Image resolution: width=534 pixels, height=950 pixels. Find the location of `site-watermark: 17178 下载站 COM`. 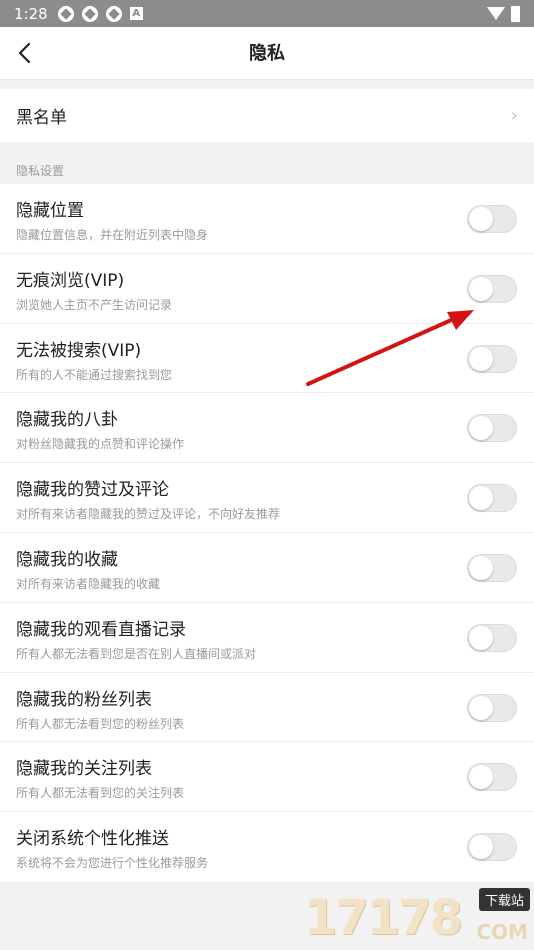

site-watermark: 17178 下载站 COM is located at coordinates (417, 917).